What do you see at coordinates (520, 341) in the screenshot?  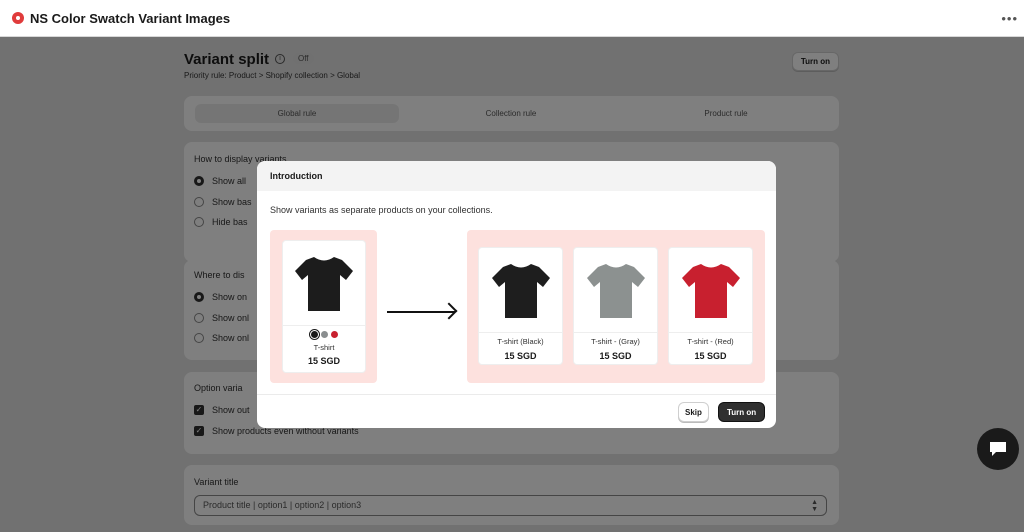 I see `product-name: T-shirt (Black)` at bounding box center [520, 341].